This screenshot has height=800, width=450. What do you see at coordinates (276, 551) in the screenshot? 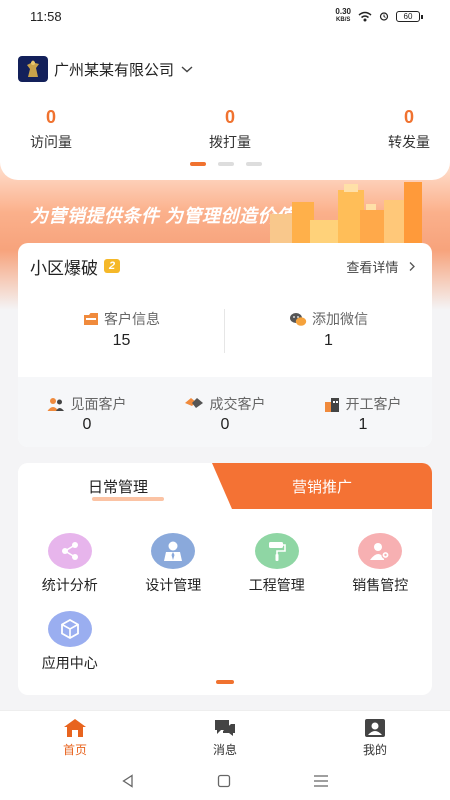
I see `paint-roller-icon` at bounding box center [276, 551].